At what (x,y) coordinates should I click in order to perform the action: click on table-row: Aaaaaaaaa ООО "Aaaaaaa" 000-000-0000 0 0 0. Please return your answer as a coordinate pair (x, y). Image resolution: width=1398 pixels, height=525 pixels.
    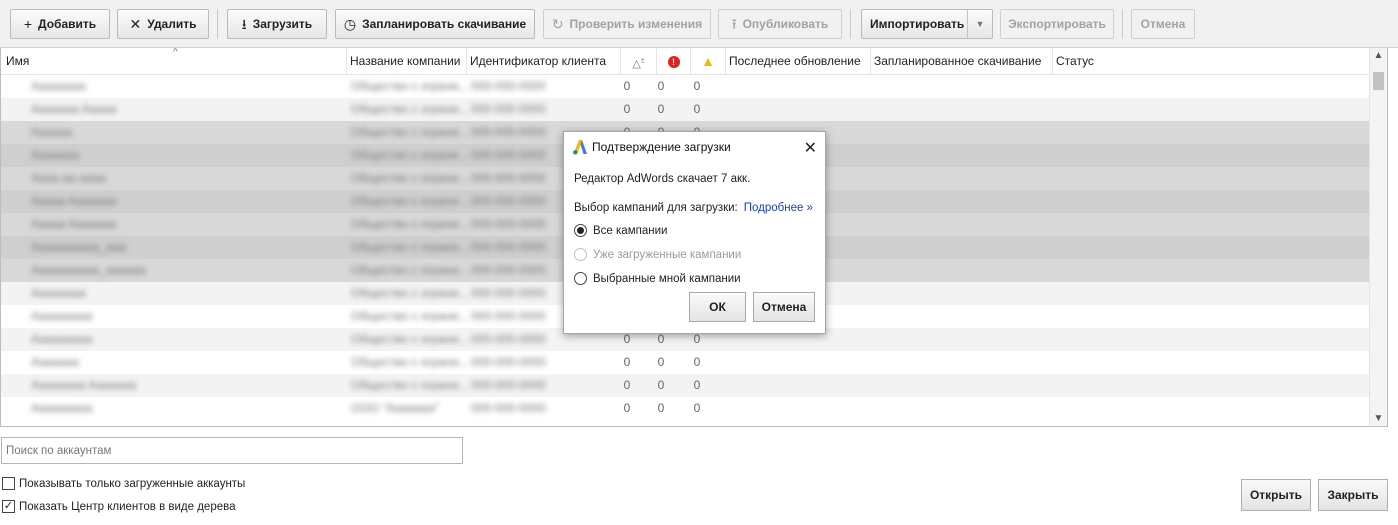
    Looking at the image, I should click on (686, 408).